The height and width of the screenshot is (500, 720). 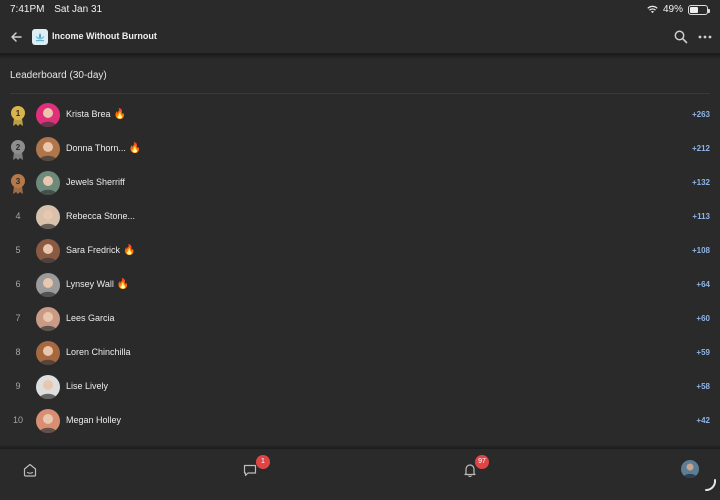 I want to click on member-name: Lynsey Wall 🔥, so click(x=97, y=284).